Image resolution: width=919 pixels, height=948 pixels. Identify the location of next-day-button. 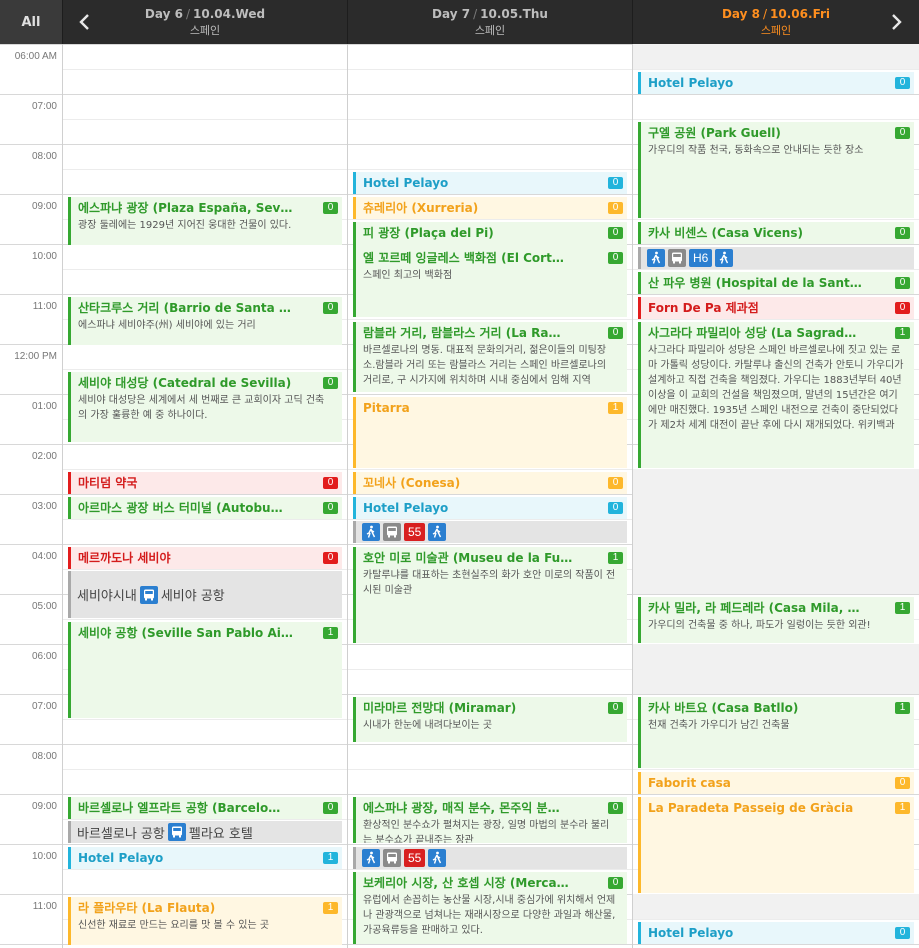
(897, 22).